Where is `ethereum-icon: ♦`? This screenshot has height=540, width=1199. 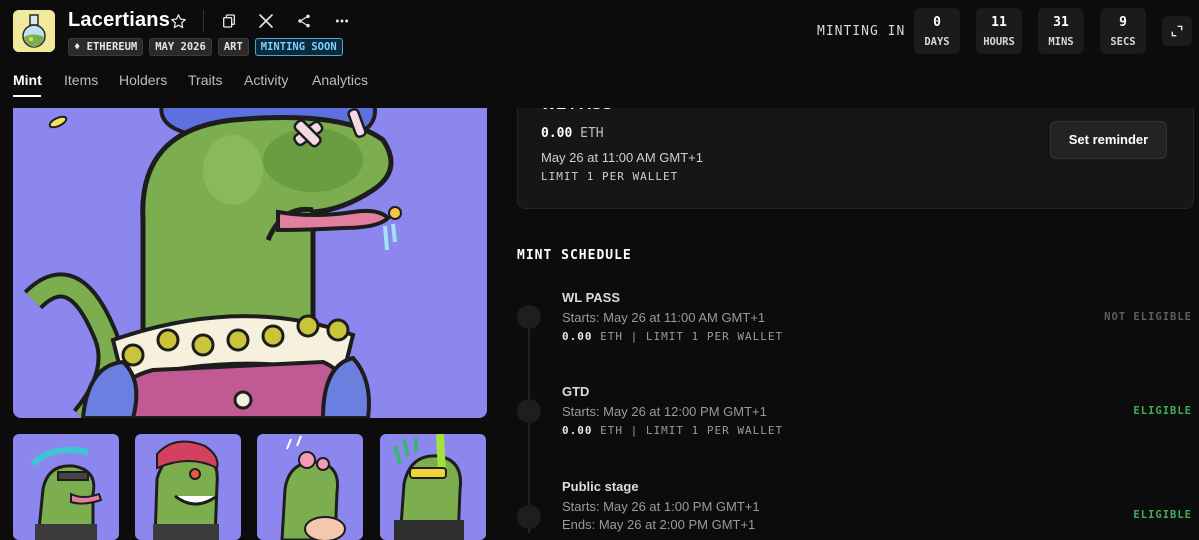 ethereum-icon: ♦ is located at coordinates (80, 47).